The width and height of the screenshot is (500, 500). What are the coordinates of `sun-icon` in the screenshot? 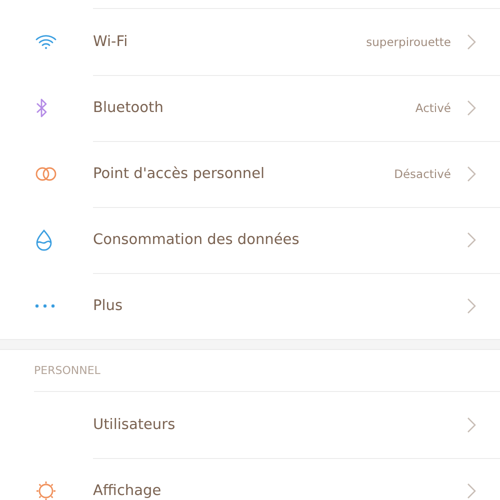 It's located at (46, 490).